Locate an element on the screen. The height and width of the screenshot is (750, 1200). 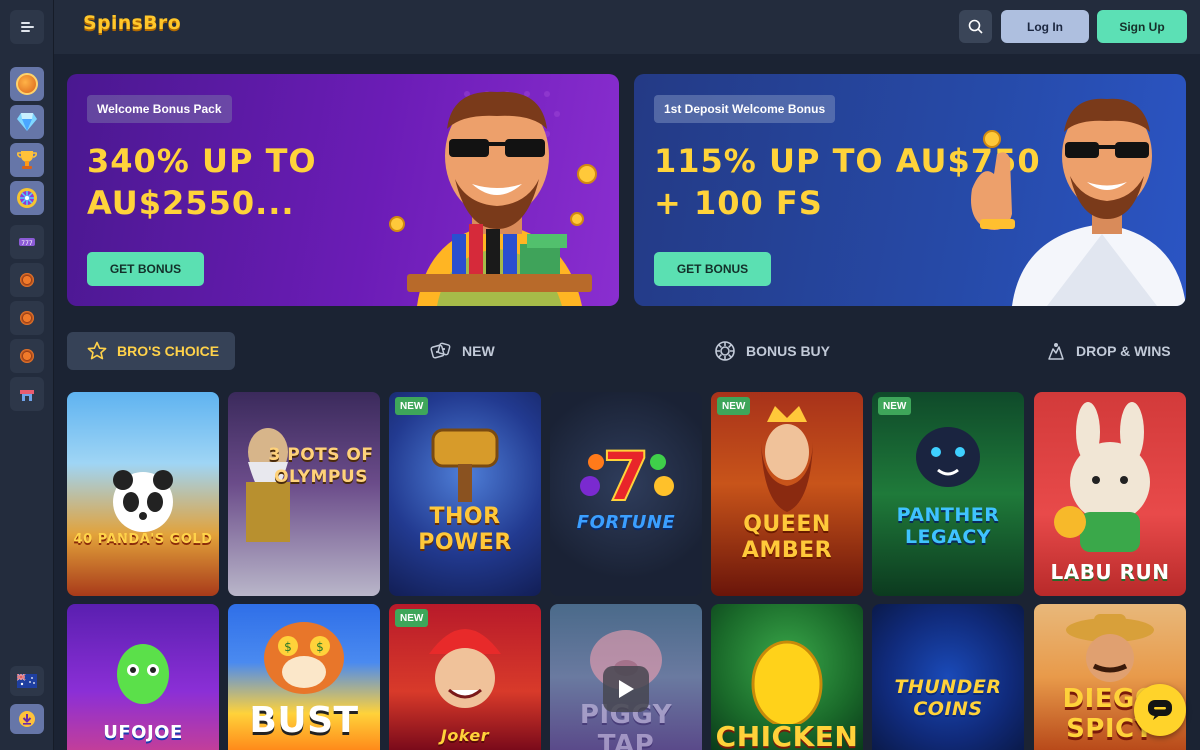
search-button is located at coordinates (975, 26).